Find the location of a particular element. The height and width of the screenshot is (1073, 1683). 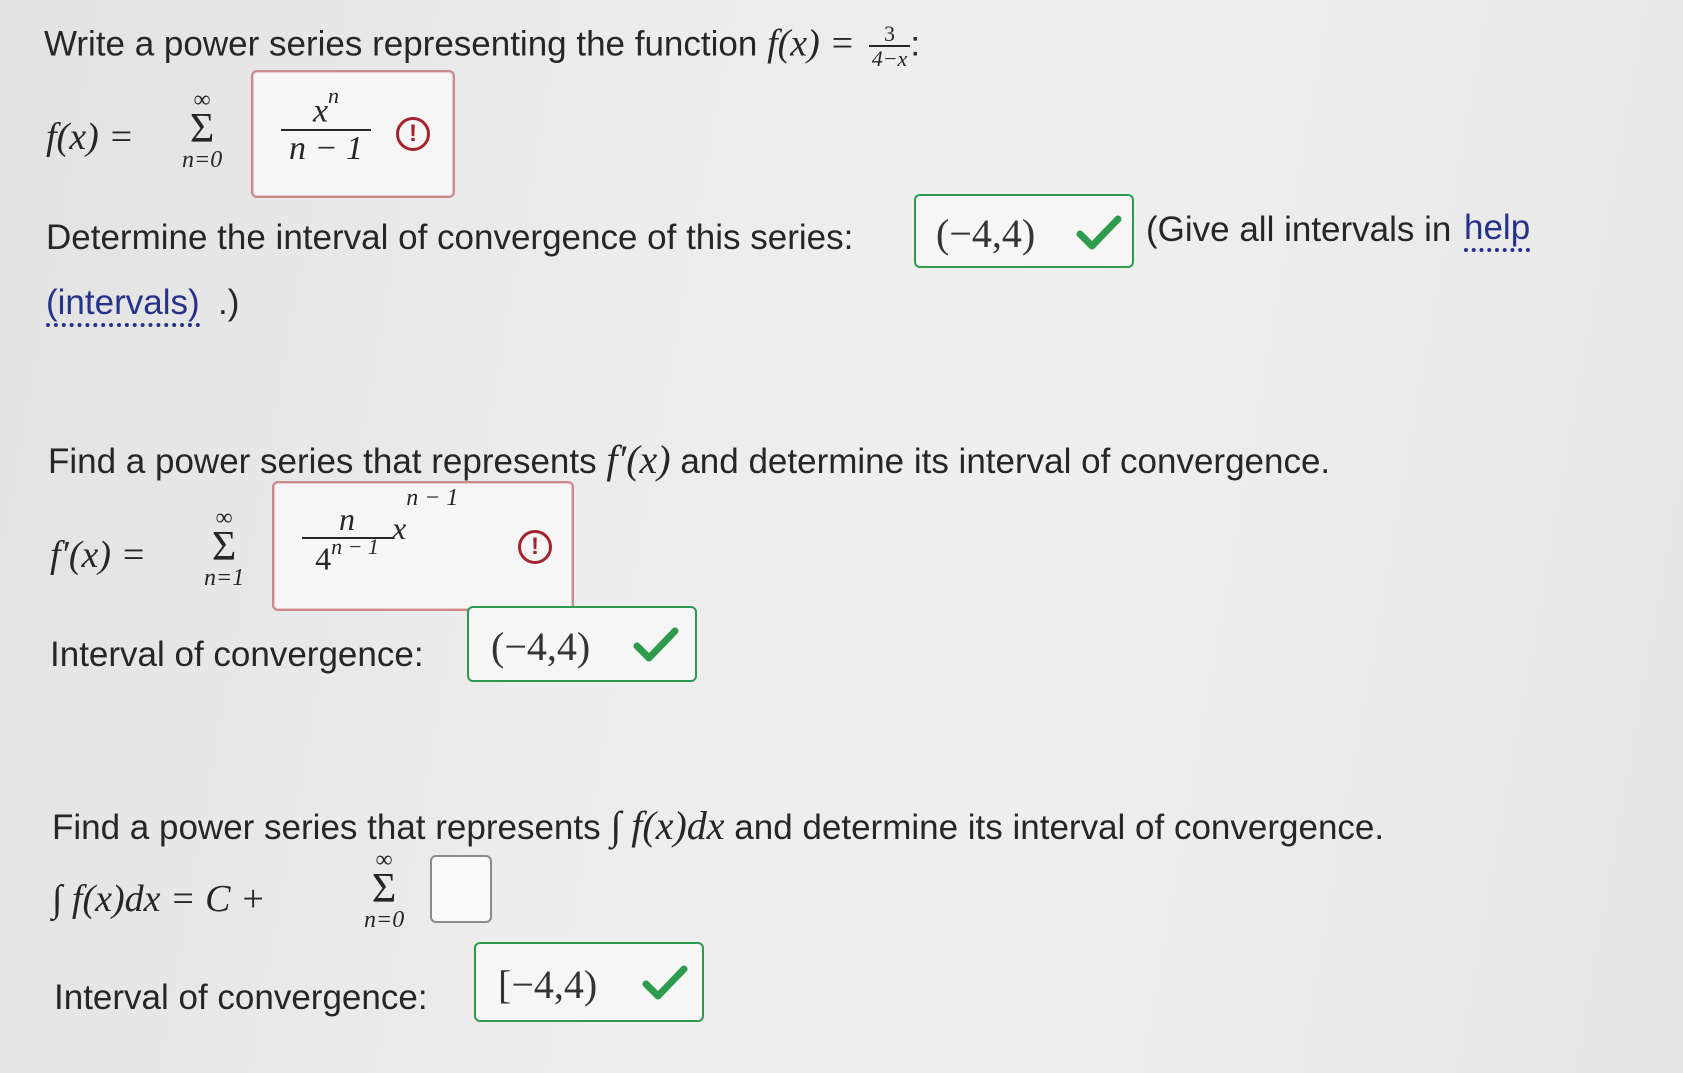

q3-answer-den-base: 4 is located at coordinates (323, 558).